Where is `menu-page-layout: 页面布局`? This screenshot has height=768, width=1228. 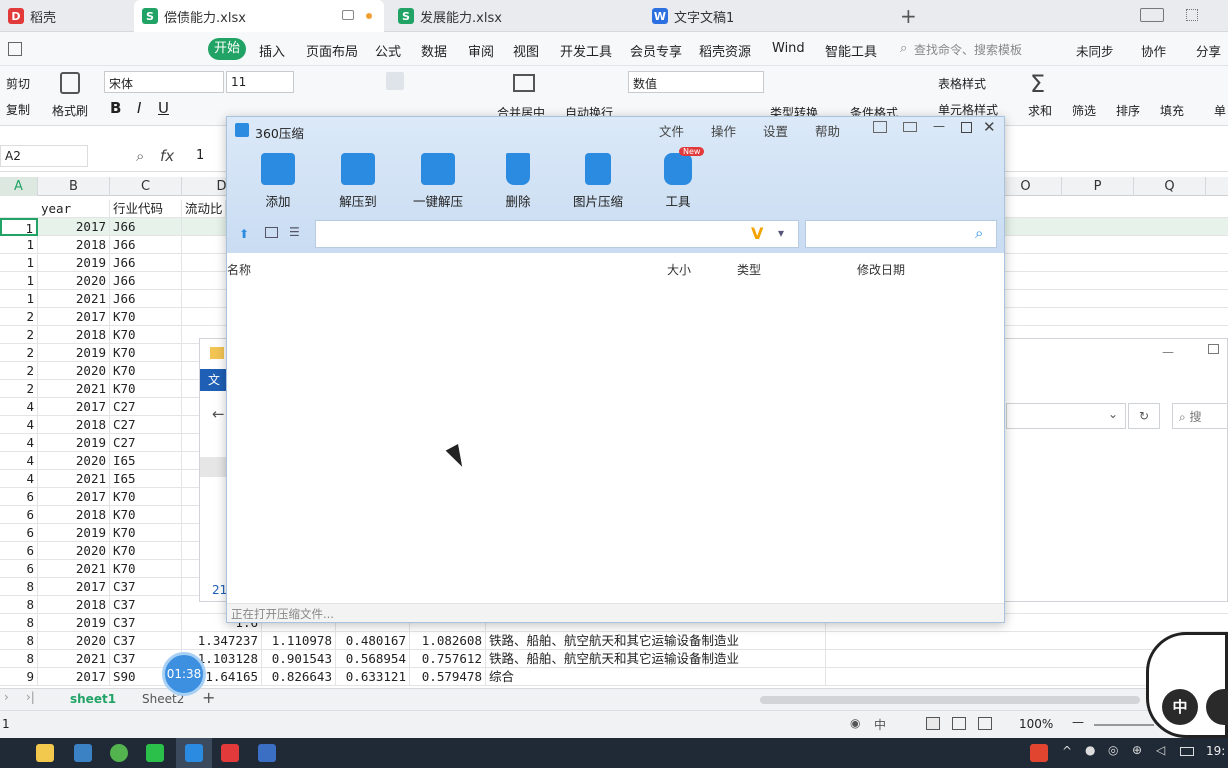
menu-page-layout: 页面布局 is located at coordinates (332, 50).